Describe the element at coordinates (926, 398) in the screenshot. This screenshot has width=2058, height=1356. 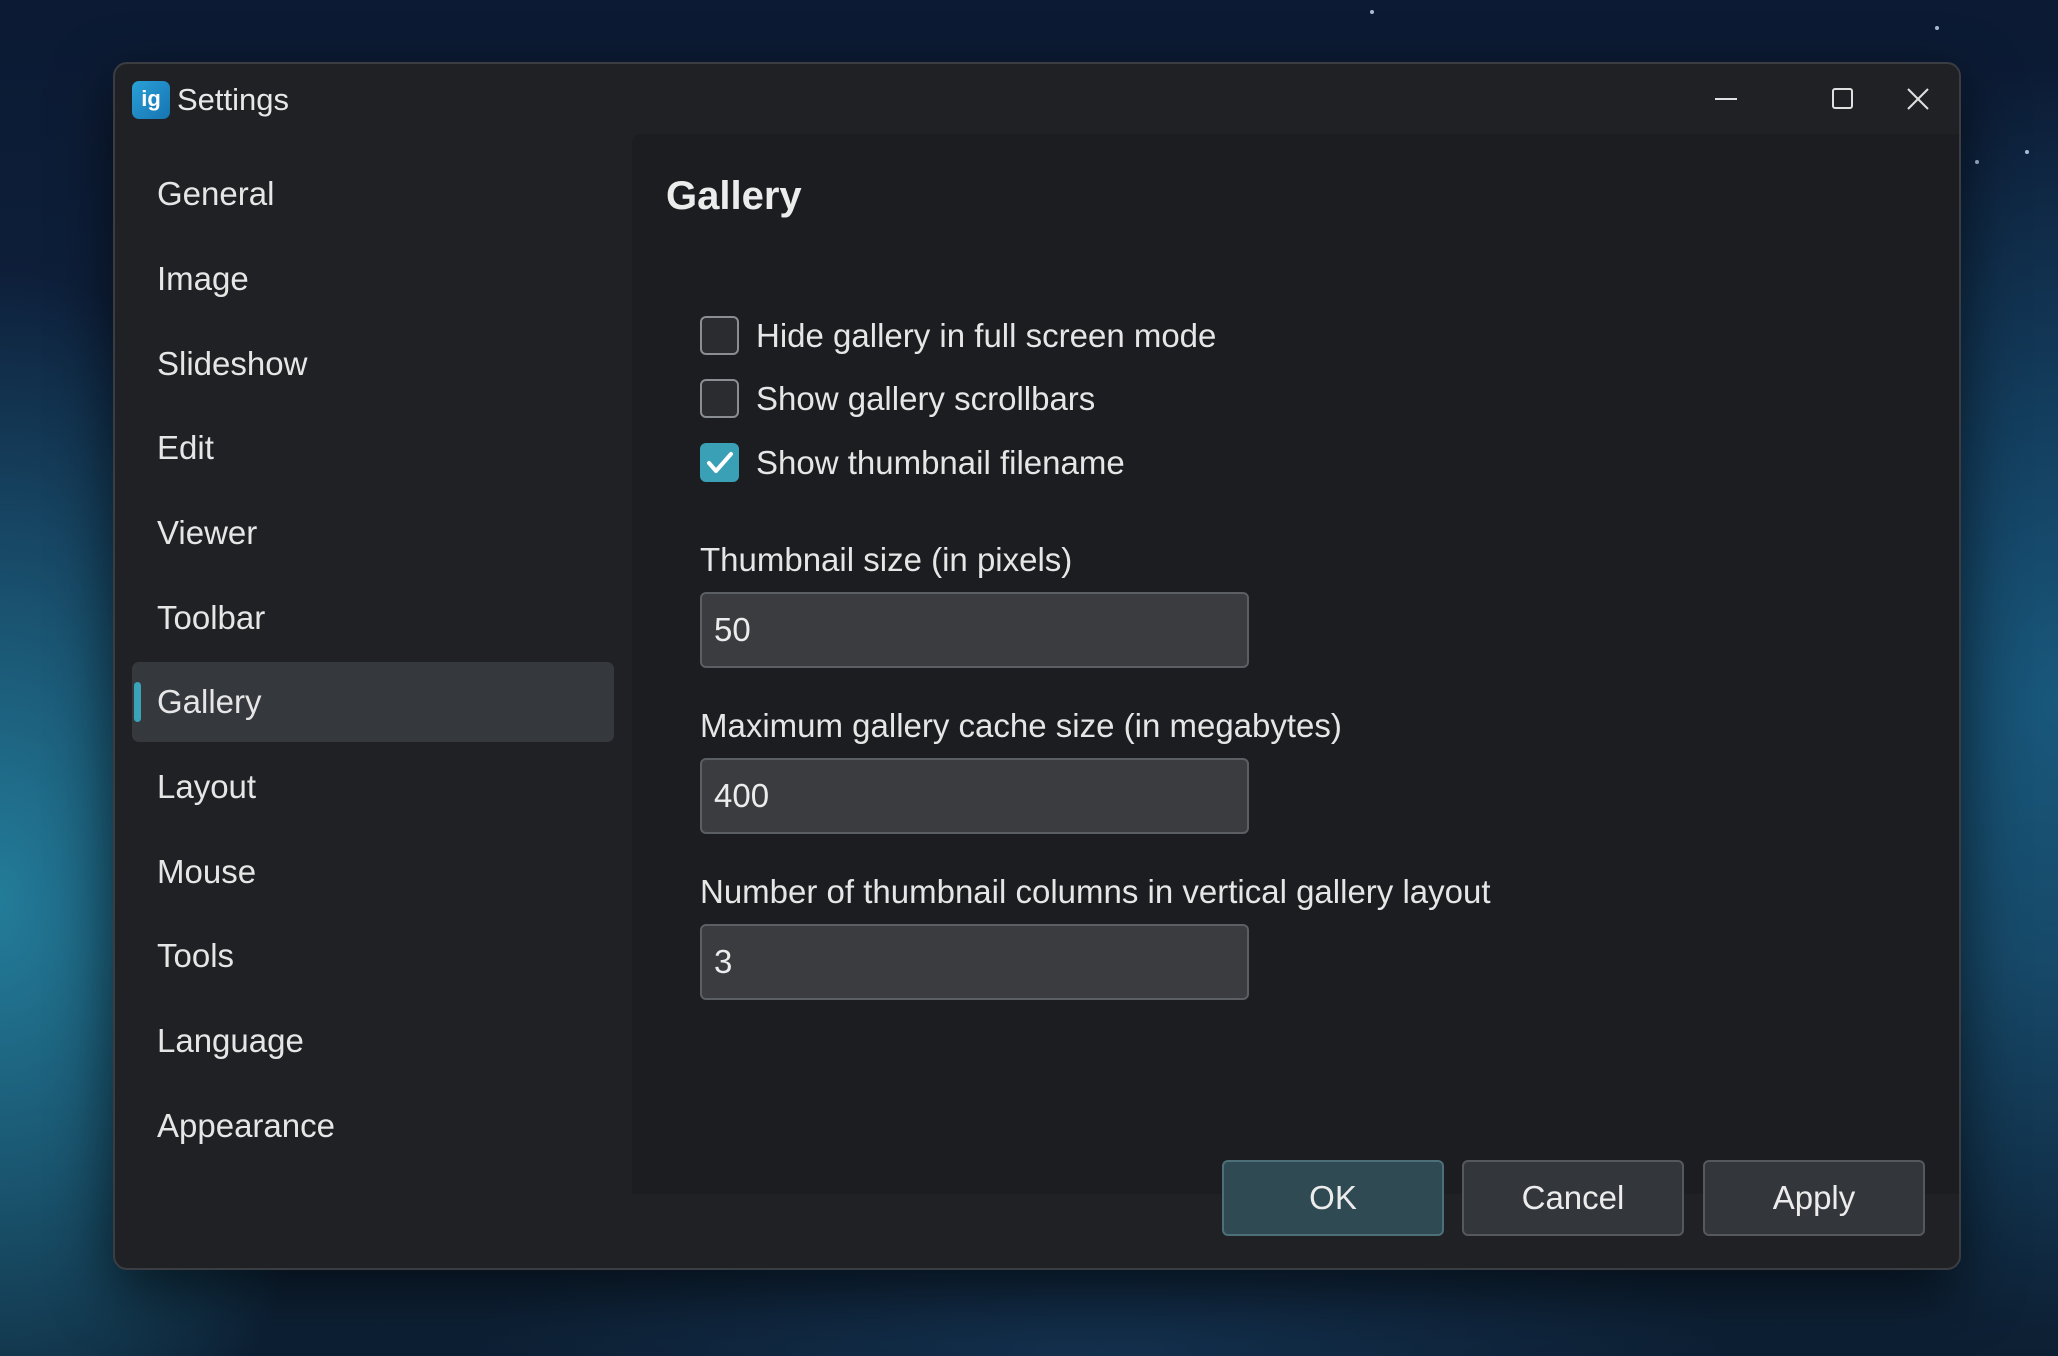
I see `checkbox-label: Show gallery scrollbars` at that location.